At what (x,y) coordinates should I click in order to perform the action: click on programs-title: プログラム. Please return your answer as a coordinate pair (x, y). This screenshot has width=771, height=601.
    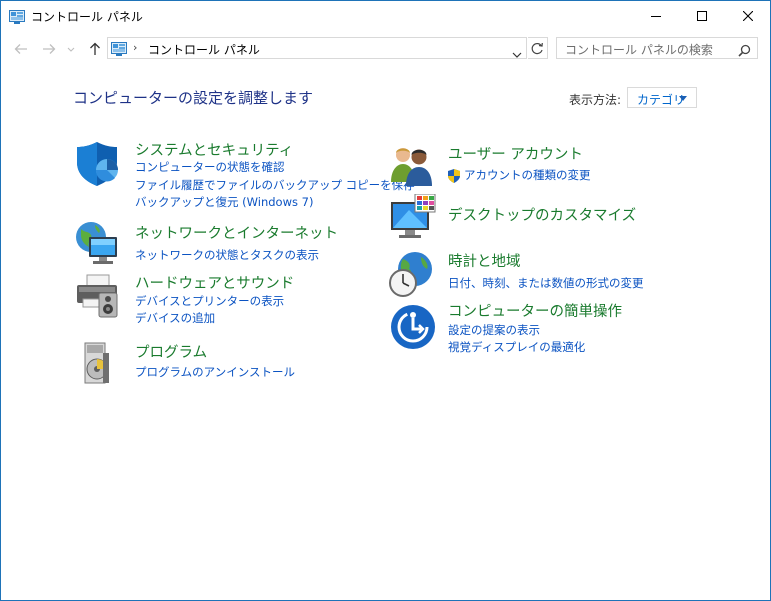
    Looking at the image, I should click on (171, 351).